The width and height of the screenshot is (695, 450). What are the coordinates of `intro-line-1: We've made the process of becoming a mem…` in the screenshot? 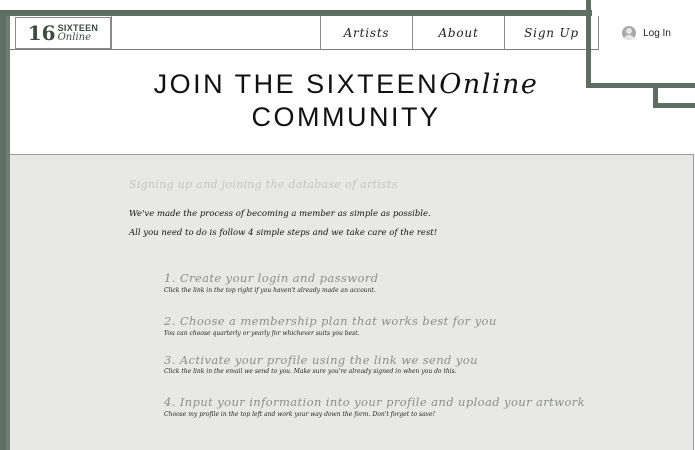 It's located at (280, 214).